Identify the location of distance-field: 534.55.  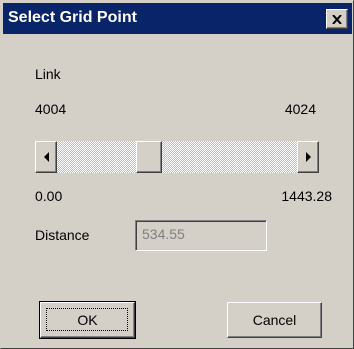
(201, 235).